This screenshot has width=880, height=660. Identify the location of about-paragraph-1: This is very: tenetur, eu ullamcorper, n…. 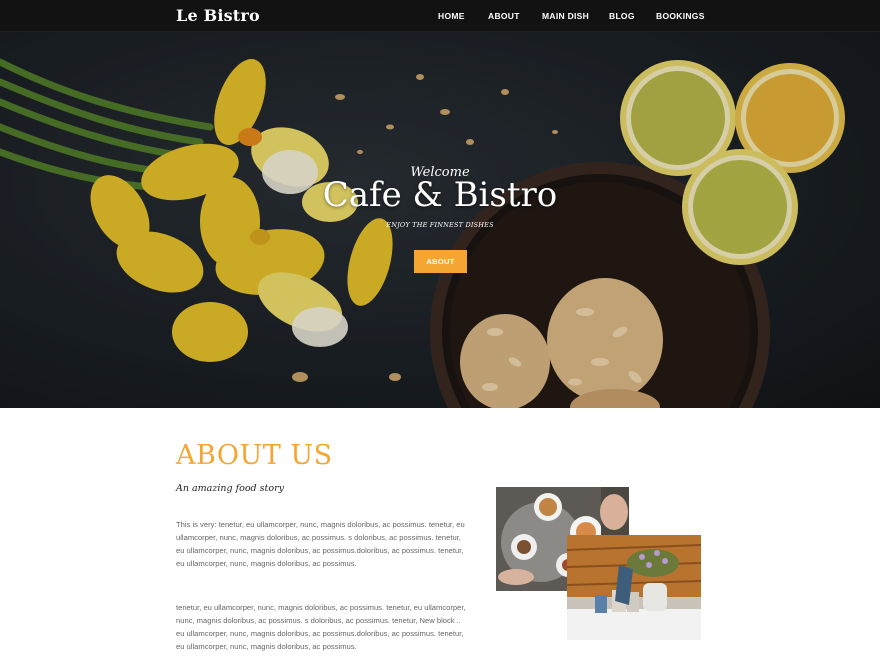
(320, 544).